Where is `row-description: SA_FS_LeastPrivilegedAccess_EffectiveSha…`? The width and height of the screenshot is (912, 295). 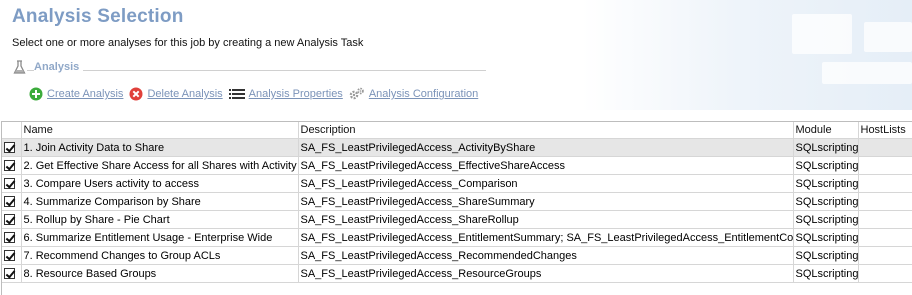 row-description: SA_FS_LeastPrivilegedAccess_EffectiveSha… is located at coordinates (546, 165).